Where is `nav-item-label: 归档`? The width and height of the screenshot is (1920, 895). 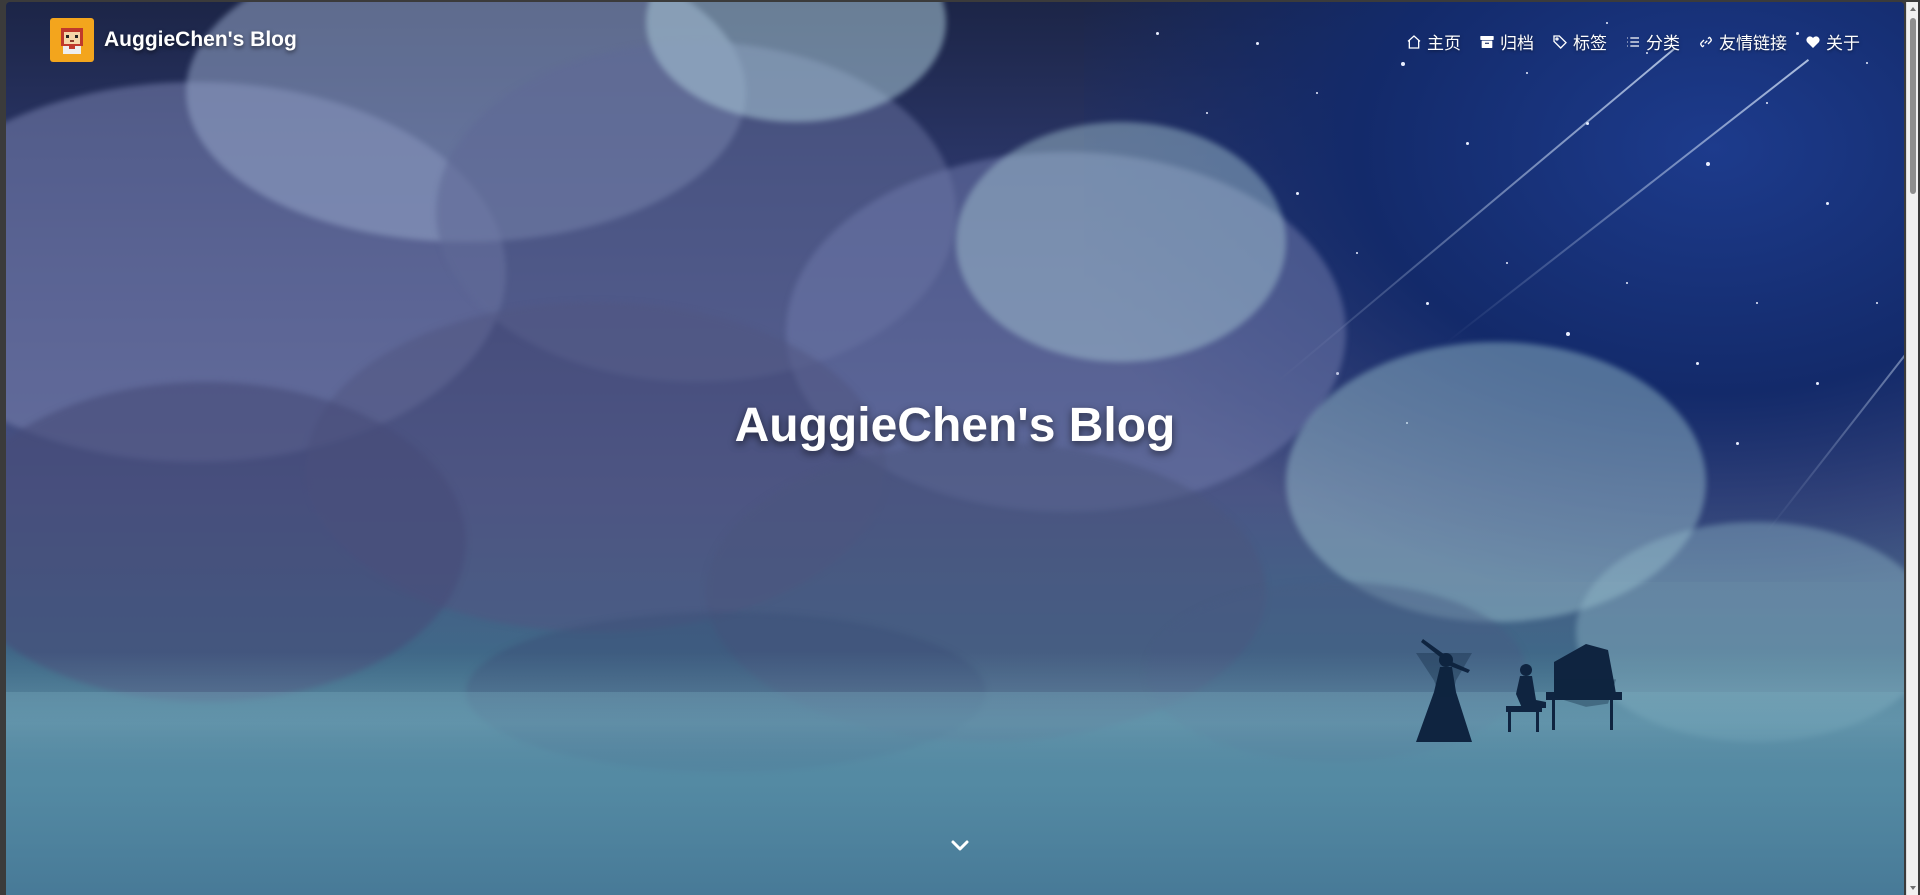
nav-item-label: 归档 is located at coordinates (1517, 44).